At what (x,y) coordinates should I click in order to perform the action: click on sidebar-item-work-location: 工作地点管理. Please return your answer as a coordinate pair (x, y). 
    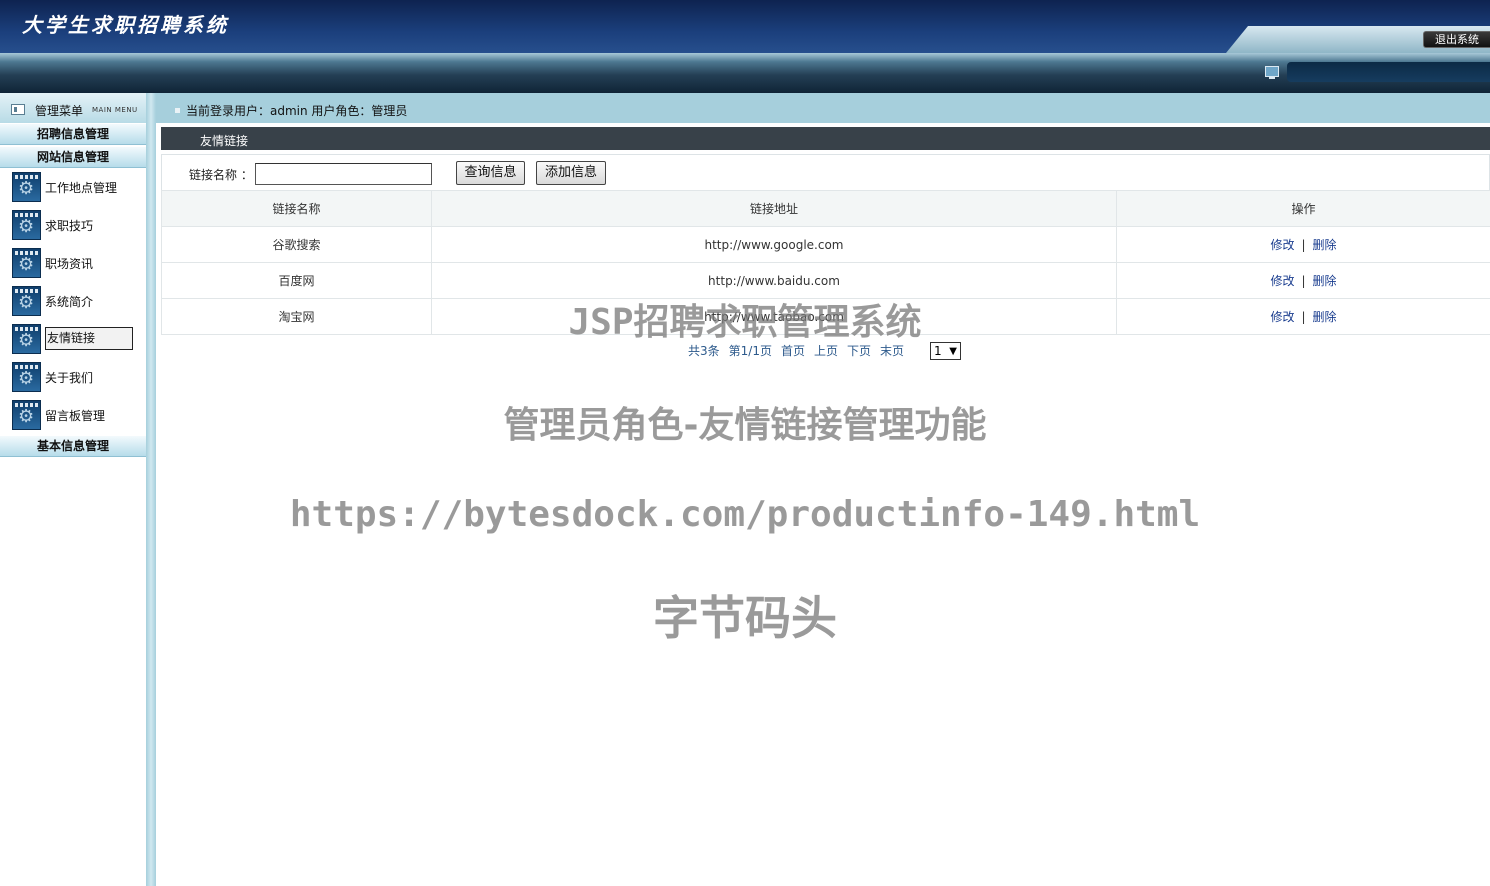
    Looking at the image, I should click on (77, 187).